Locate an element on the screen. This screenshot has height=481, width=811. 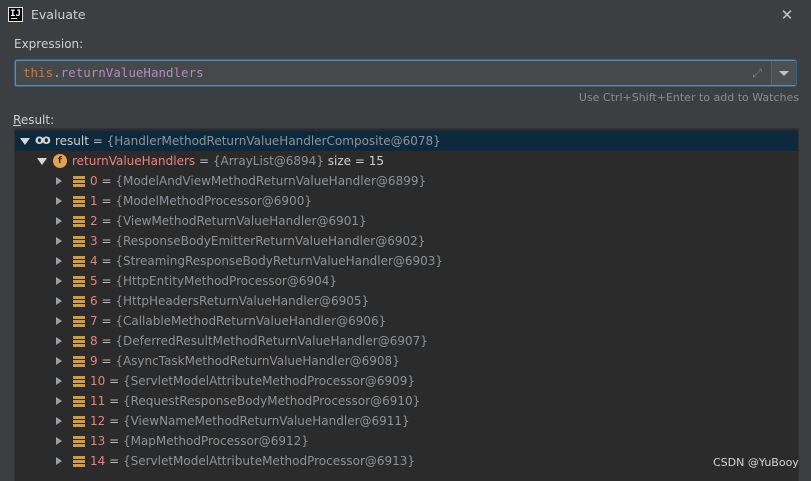
item-index: 12 is located at coordinates (98, 421).